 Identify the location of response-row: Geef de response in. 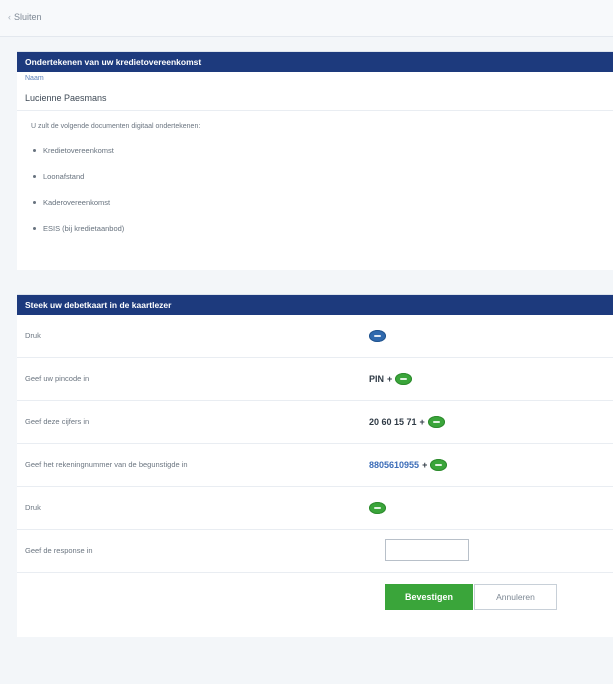
(315, 551).